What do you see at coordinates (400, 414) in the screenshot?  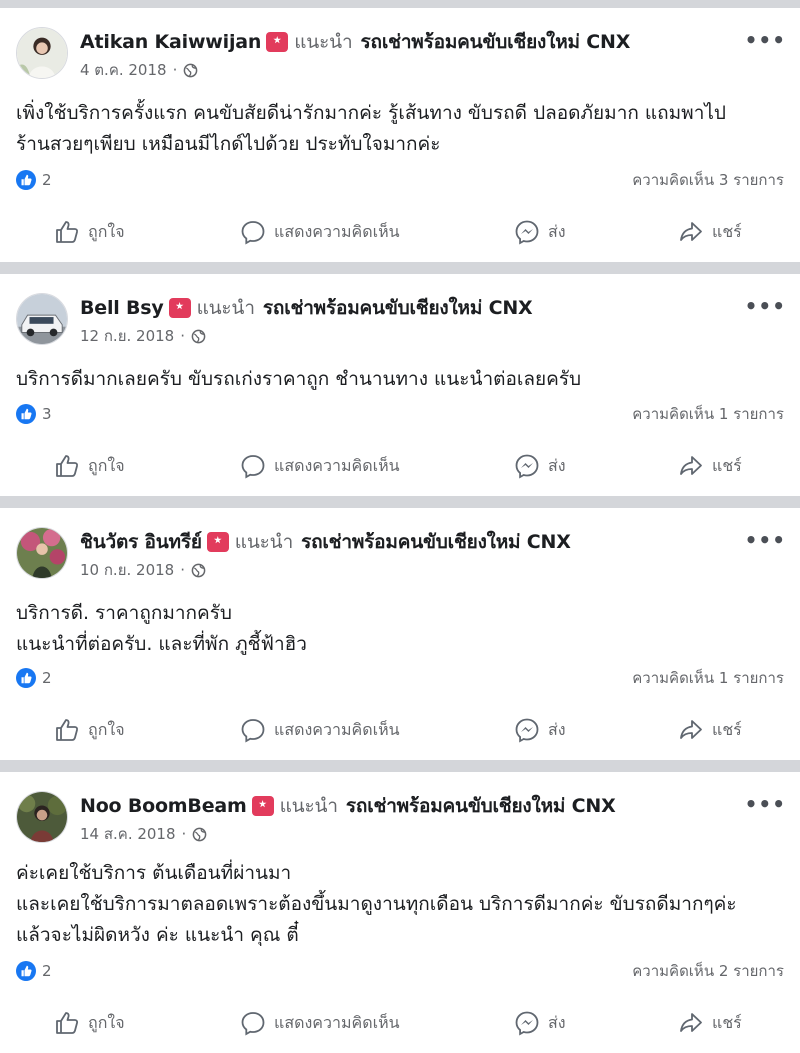 I see `post-stats: 3 ความคิดเห็น 1 รายการ` at bounding box center [400, 414].